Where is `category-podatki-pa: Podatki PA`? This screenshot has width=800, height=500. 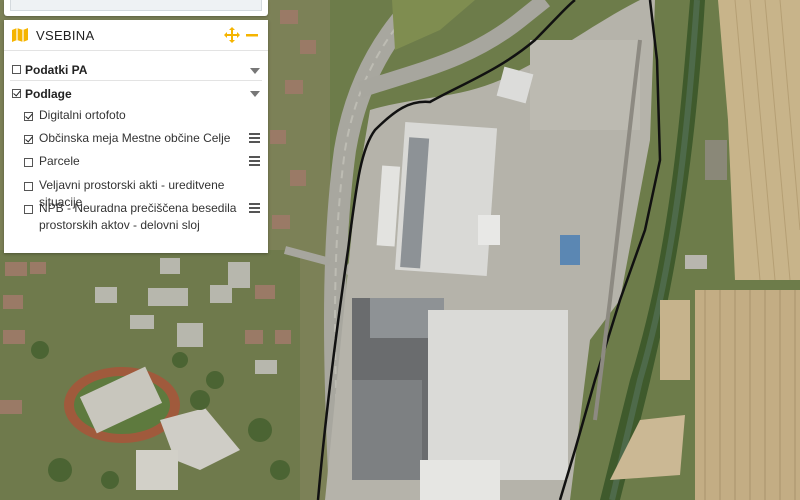
category-podatki-pa: Podatki PA is located at coordinates (140, 70).